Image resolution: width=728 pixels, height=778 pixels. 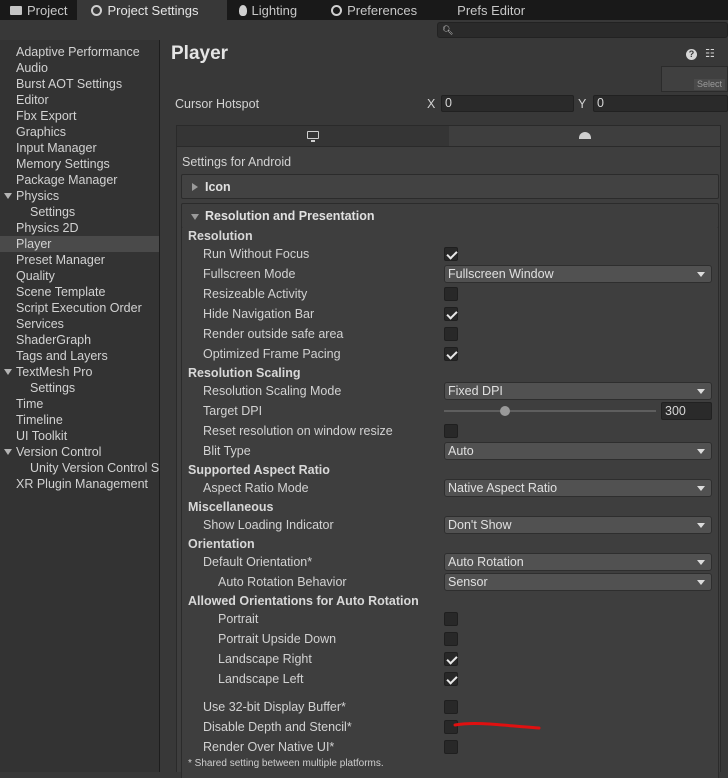 I want to click on cursor-texture-slot: Select, so click(x=694, y=79).